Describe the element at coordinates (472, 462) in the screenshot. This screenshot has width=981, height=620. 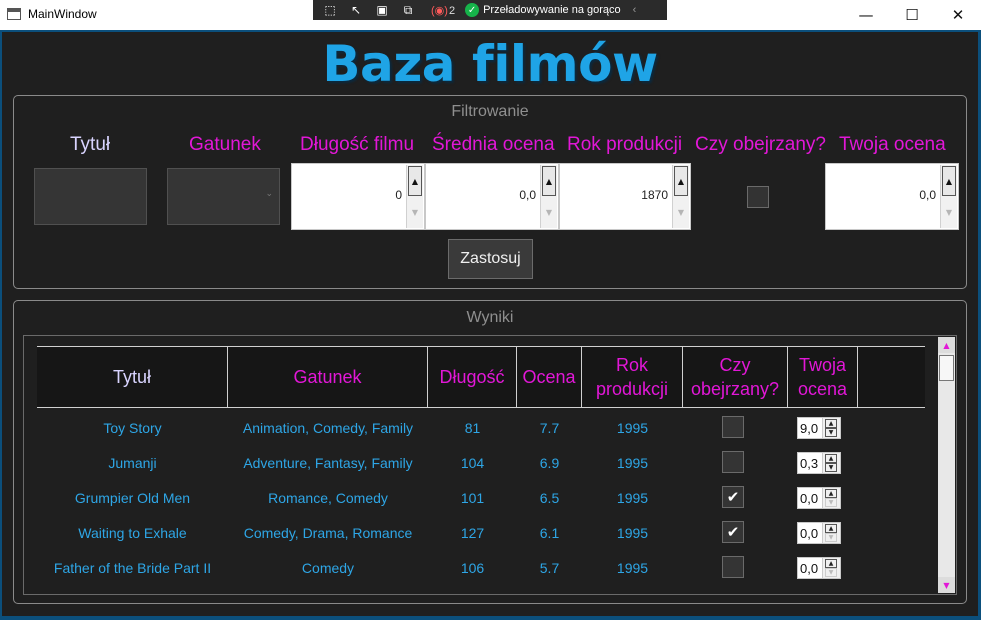
I see `cell-length: 104` at that location.